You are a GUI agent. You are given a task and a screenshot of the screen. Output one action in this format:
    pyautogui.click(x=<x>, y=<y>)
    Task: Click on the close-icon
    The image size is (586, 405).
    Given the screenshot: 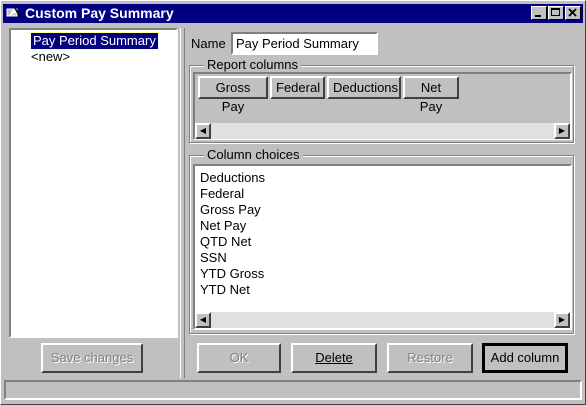 What is the action you would take?
    pyautogui.click(x=572, y=12)
    